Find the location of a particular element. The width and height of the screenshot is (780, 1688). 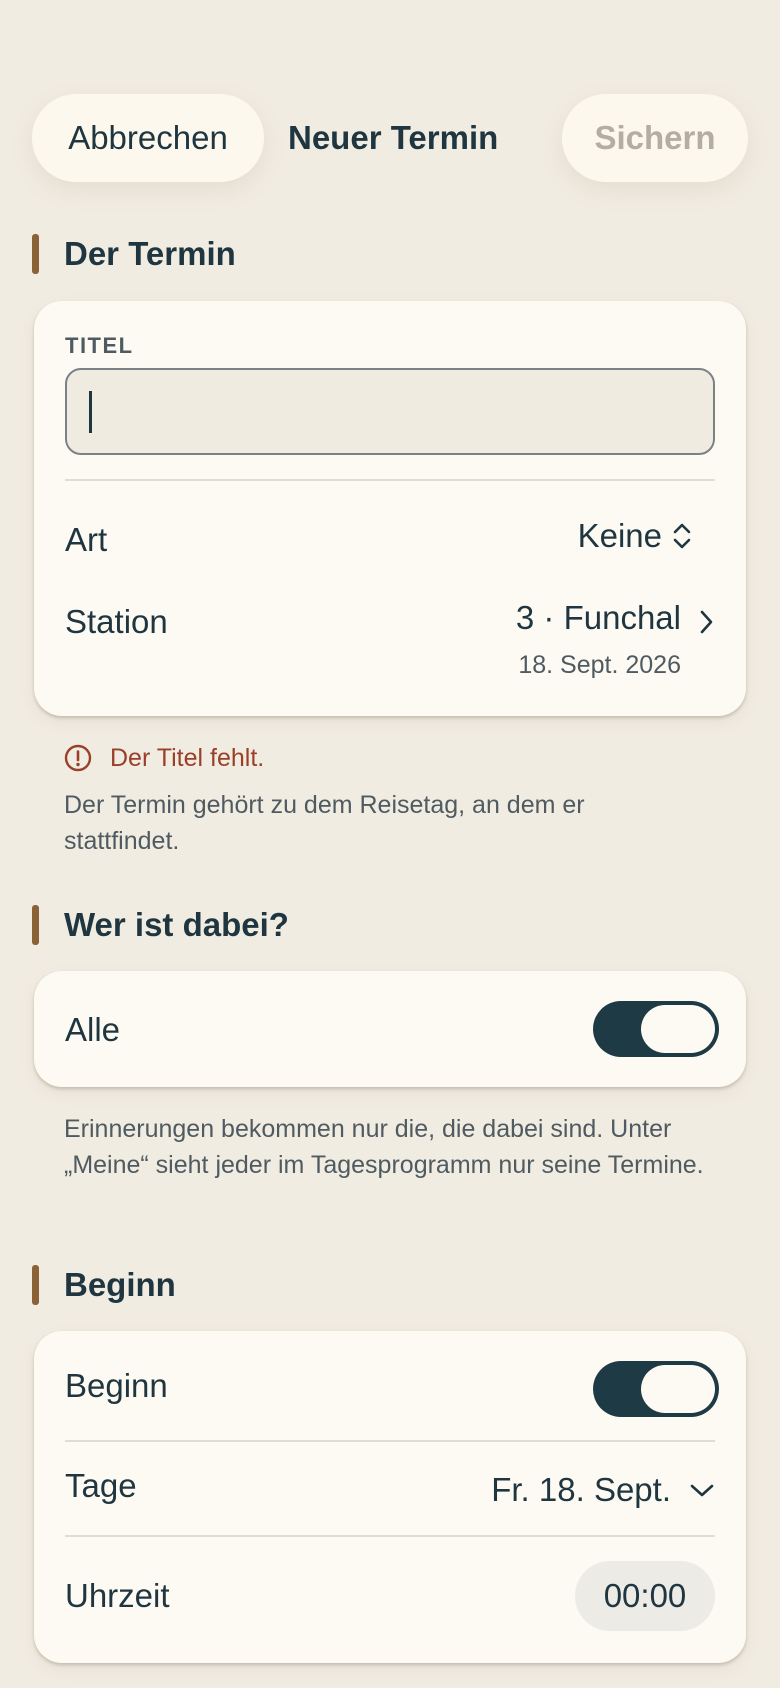

all-label: Alle is located at coordinates (93, 1029).